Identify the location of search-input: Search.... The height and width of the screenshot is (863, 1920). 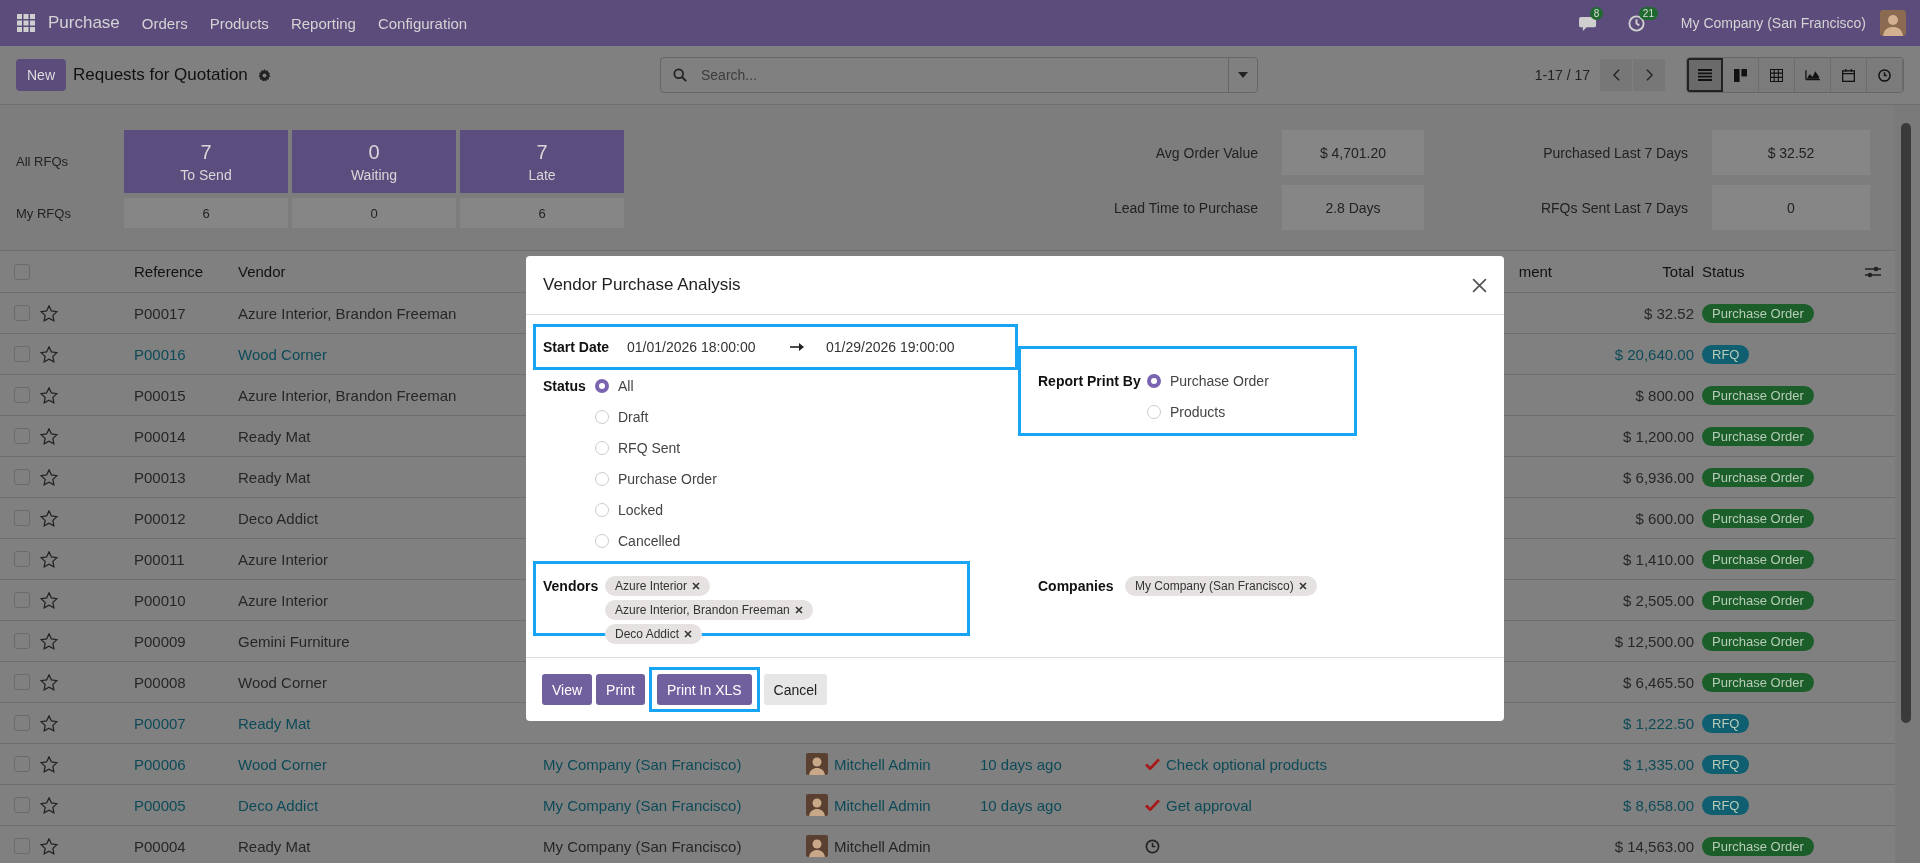
(963, 75).